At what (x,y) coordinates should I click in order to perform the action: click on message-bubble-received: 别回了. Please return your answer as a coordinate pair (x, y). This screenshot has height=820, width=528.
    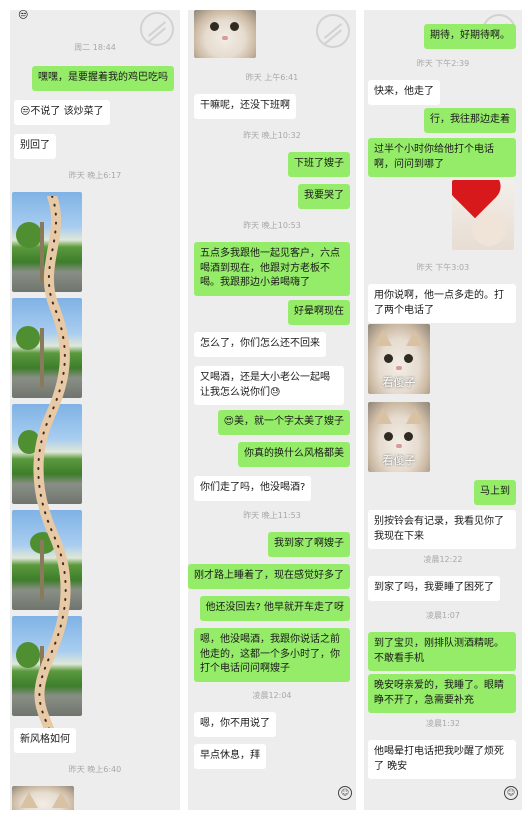
    Looking at the image, I should click on (35, 146).